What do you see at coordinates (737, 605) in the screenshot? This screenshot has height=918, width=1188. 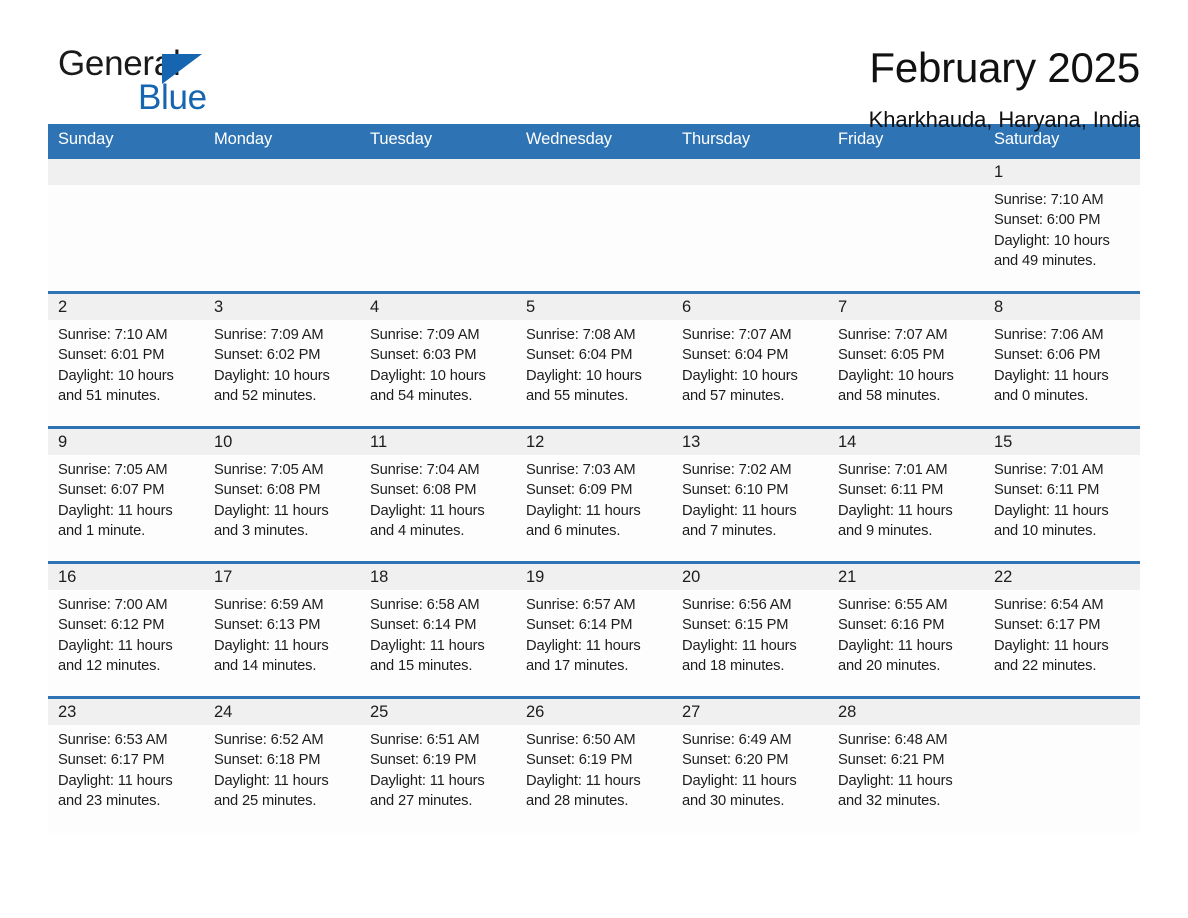 I see `sunrise-text: Sunrise: 6:56 AM` at bounding box center [737, 605].